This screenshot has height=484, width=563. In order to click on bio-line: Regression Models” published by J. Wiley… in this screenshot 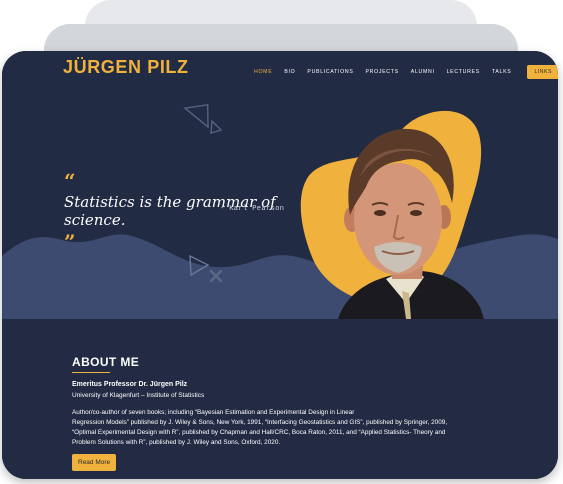, I will do `click(260, 422)`.